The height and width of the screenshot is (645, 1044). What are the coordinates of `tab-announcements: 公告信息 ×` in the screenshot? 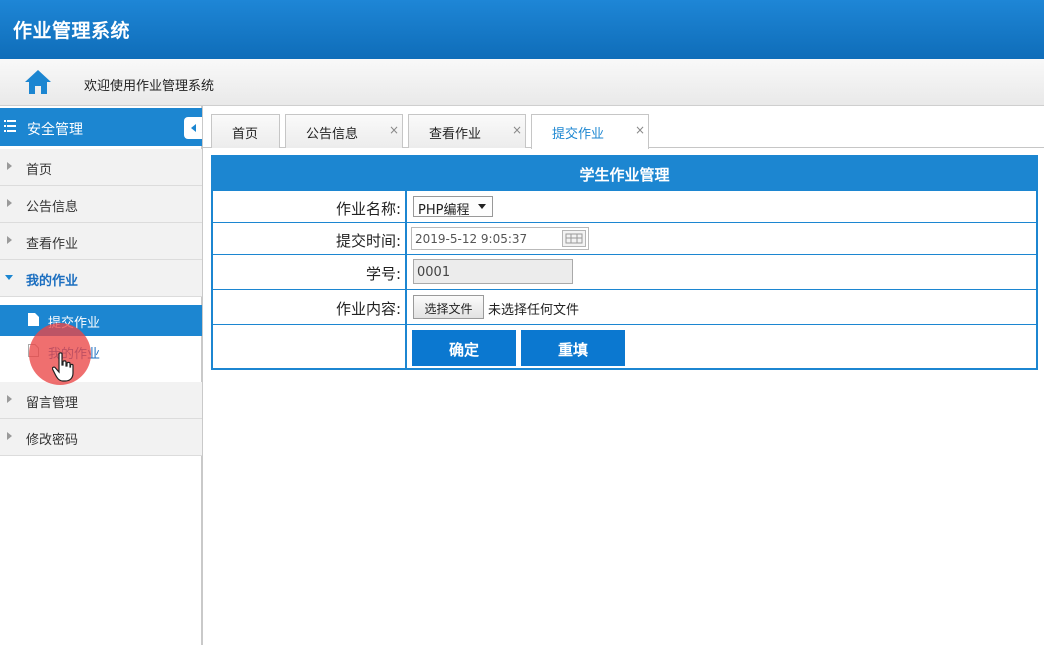 It's located at (344, 131).